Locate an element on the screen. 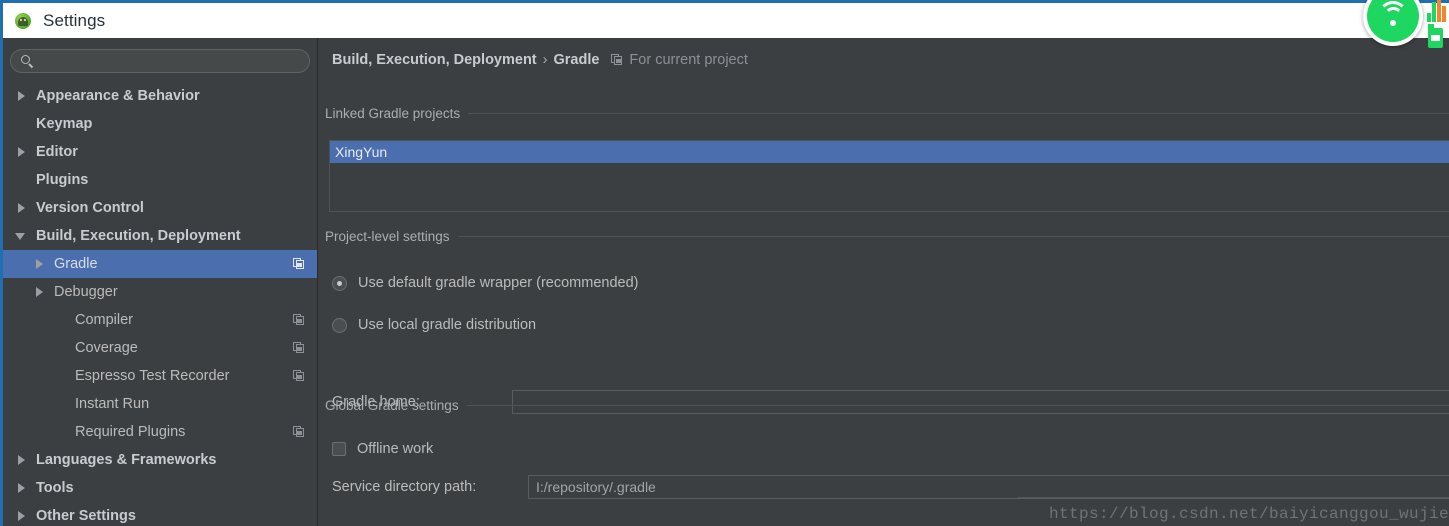 Image resolution: width=1449 pixels, height=526 pixels. sidebar-item-label: Keymap is located at coordinates (64, 124).